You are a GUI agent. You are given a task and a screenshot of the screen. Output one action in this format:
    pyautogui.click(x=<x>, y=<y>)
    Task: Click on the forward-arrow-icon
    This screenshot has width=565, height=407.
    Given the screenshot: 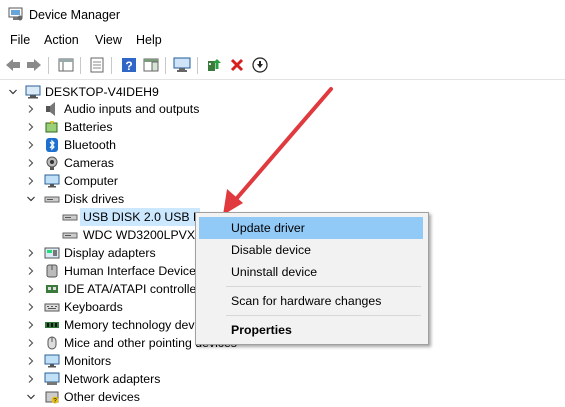 What is the action you would take?
    pyautogui.click(x=34, y=65)
    